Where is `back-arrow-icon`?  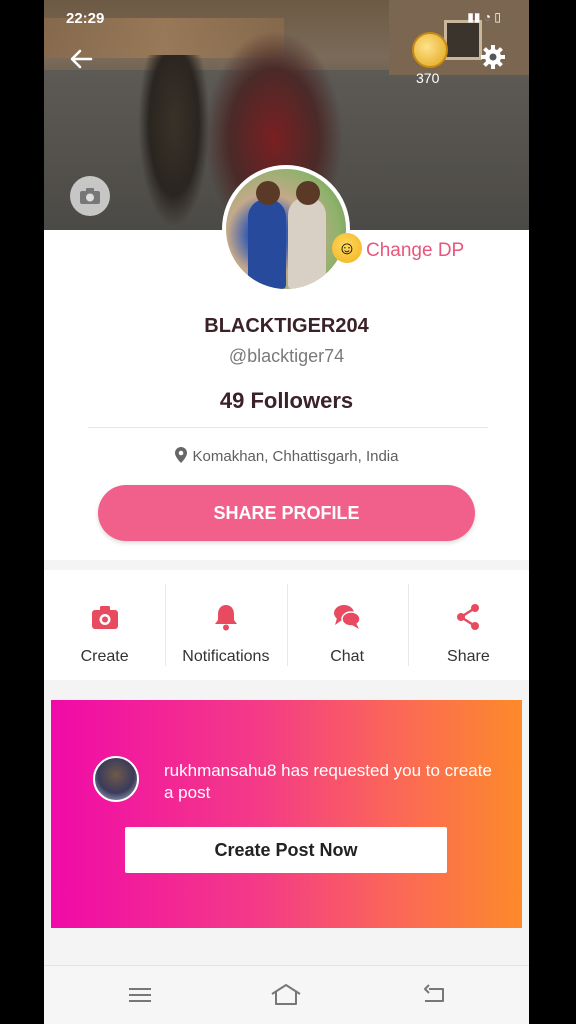 back-arrow-icon is located at coordinates (81, 59).